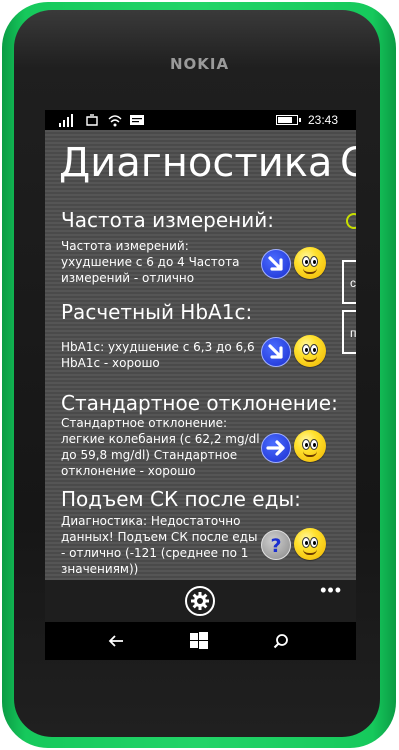 This screenshot has width=399, height=750. Describe the element at coordinates (157, 312) in the screenshot. I see `section-heading-hba1c: Расчетный HbA1c:` at that location.